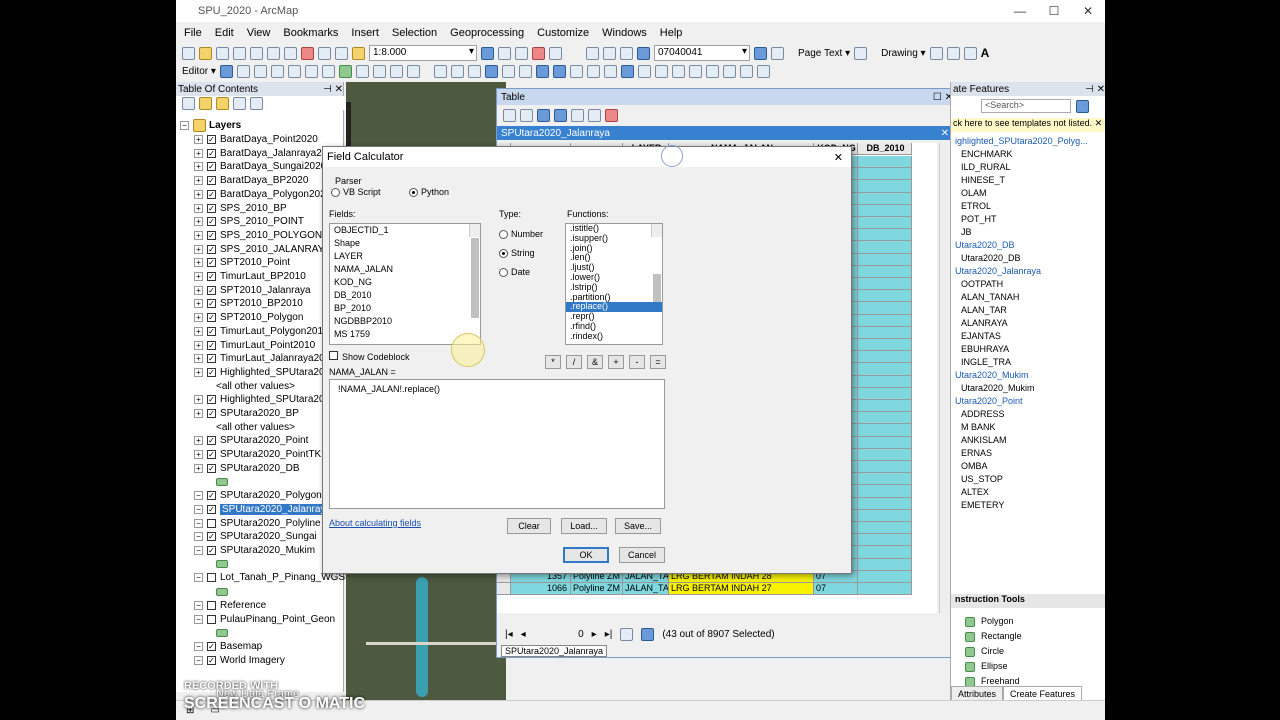  What do you see at coordinates (504, 53) in the screenshot?
I see `table-icon` at bounding box center [504, 53].